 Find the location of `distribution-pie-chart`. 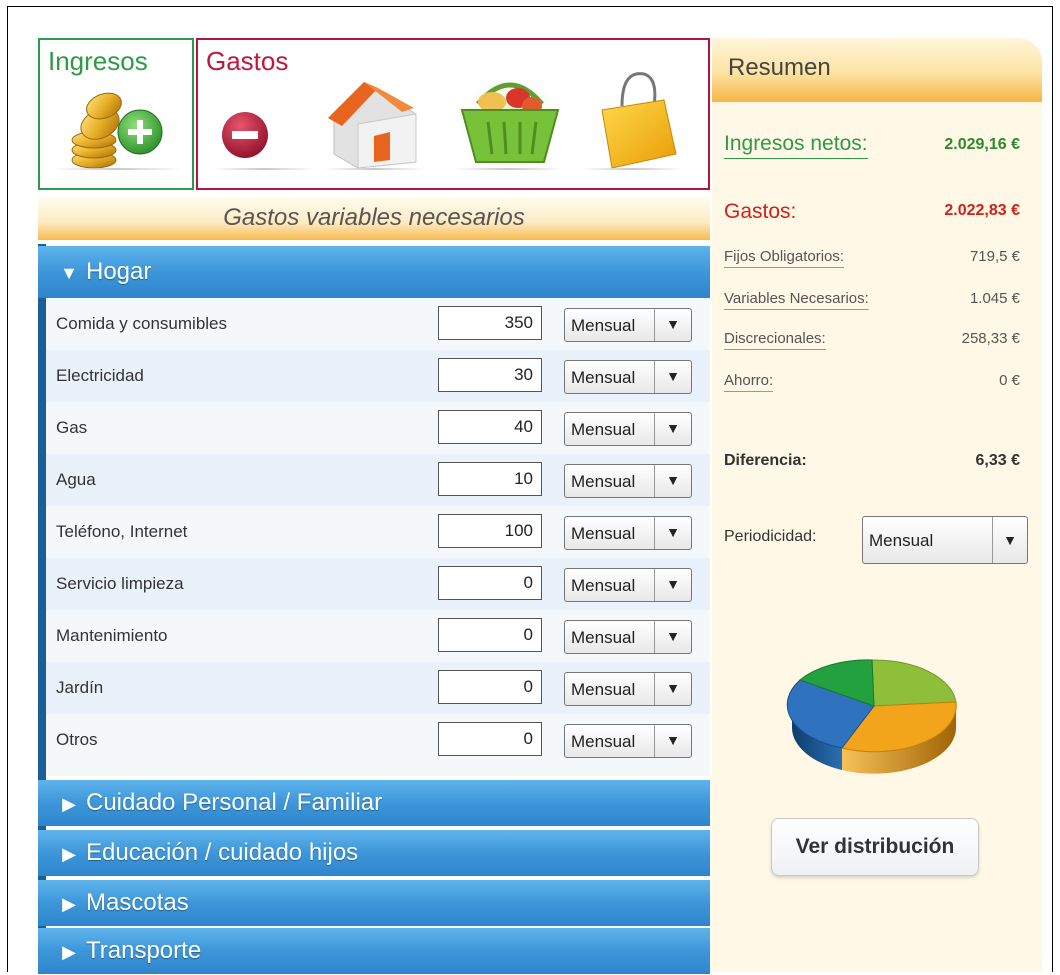

distribution-pie-chart is located at coordinates (874, 712).